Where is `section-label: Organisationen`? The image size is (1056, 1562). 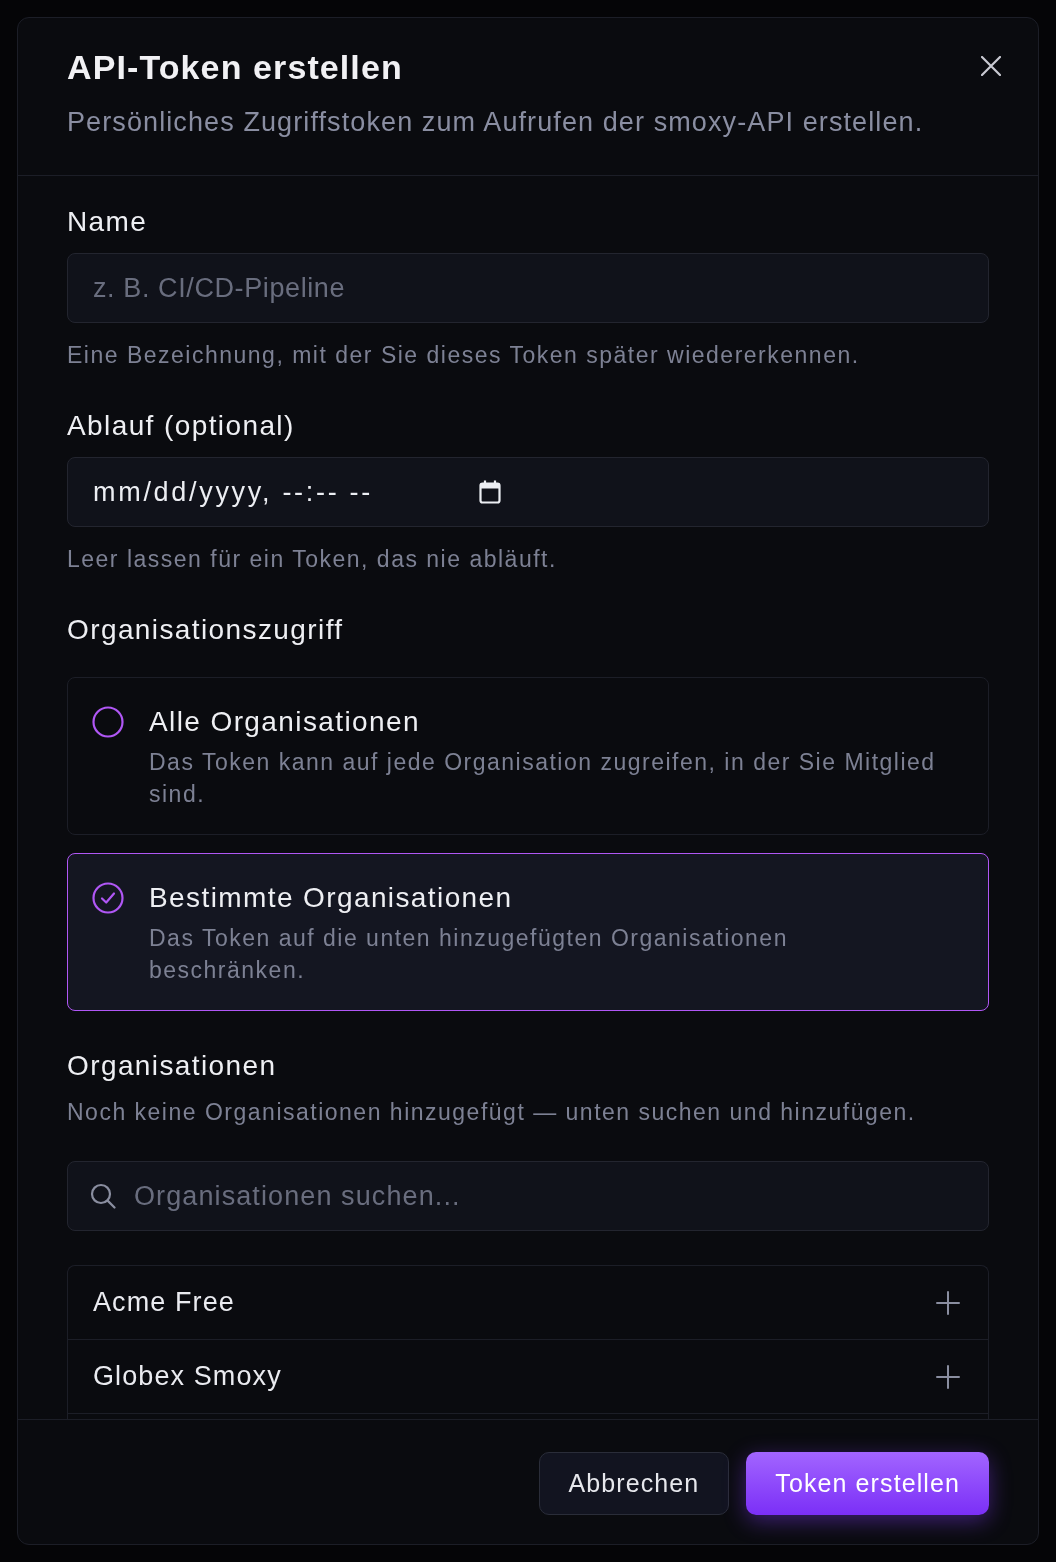 section-label: Organisationen is located at coordinates (172, 1066).